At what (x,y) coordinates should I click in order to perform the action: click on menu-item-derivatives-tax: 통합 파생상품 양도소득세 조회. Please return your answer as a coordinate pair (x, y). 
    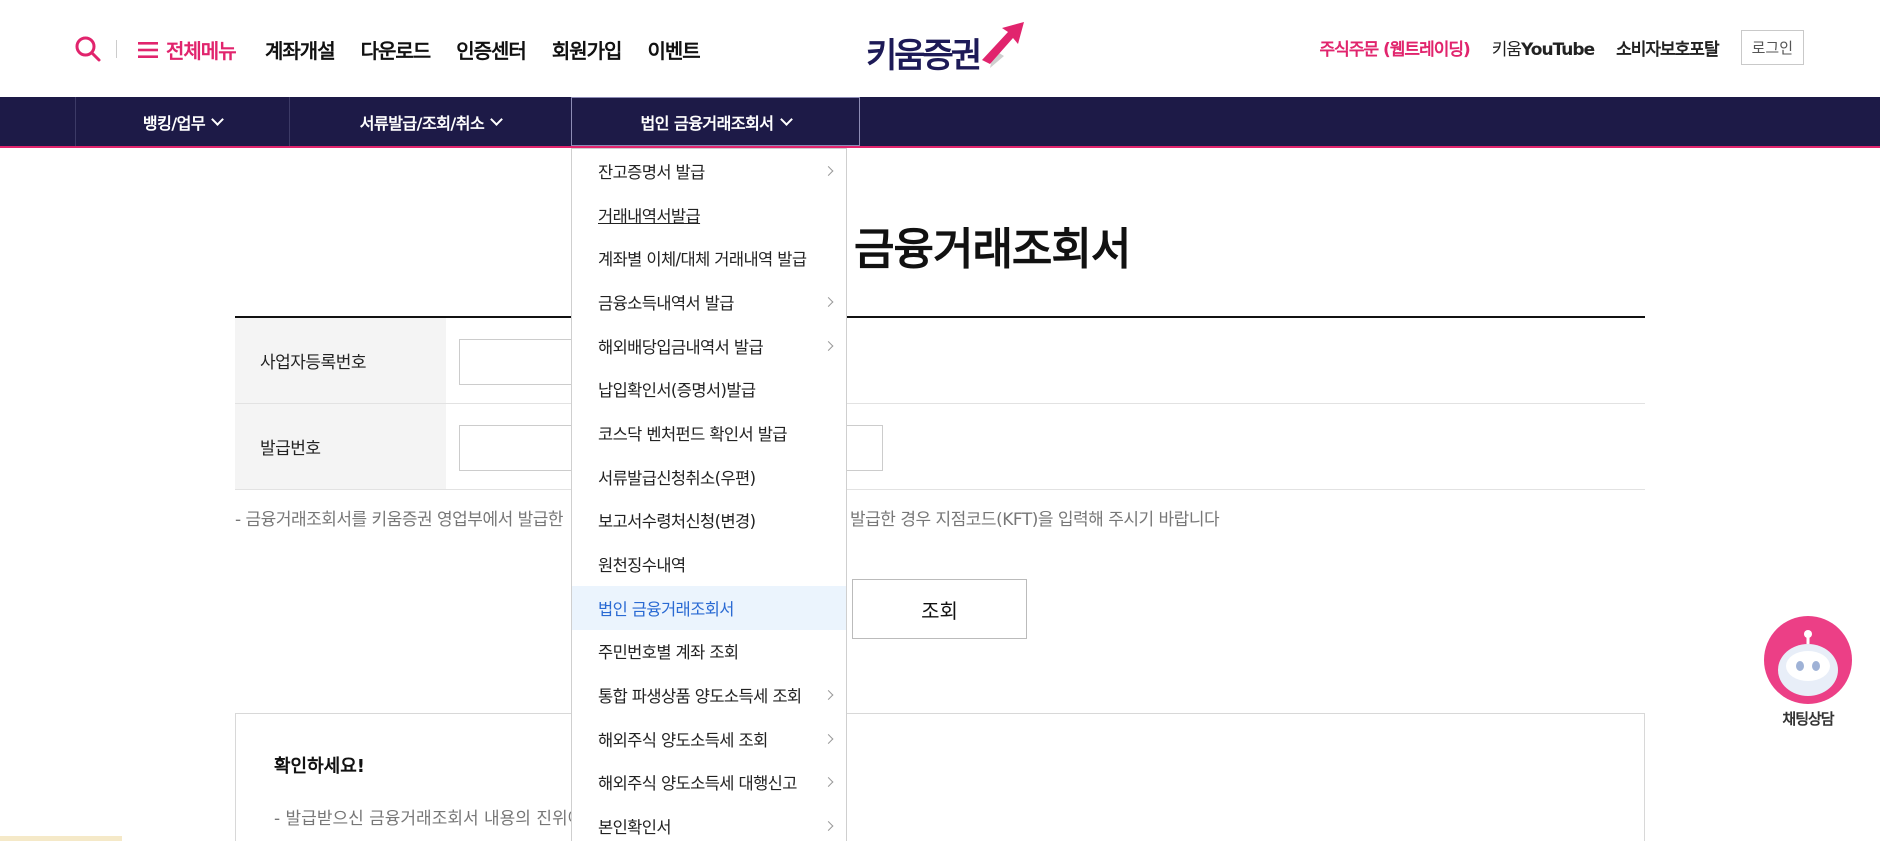
    Looking at the image, I should click on (709, 695).